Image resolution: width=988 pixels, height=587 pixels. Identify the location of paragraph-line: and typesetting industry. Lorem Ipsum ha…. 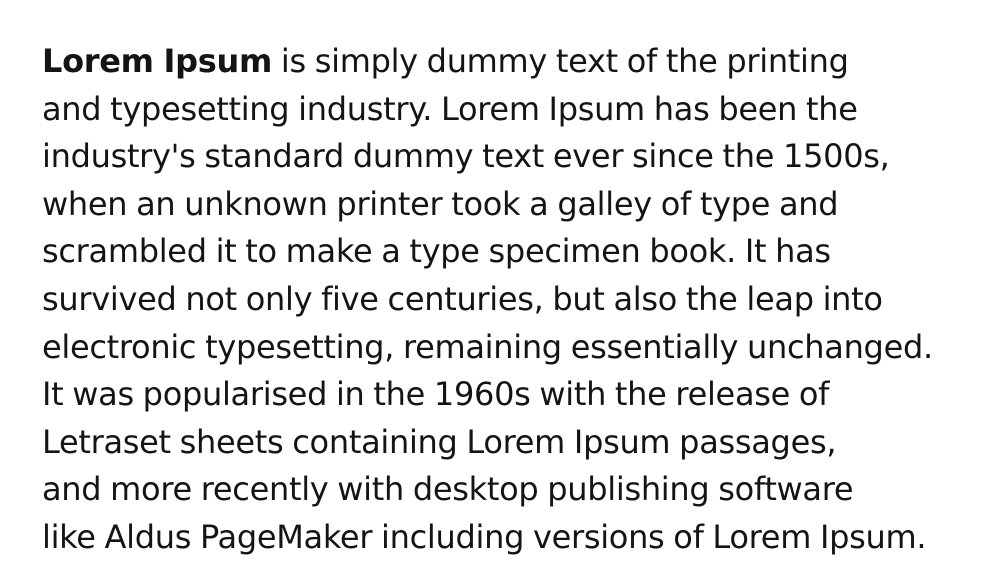
(450, 108).